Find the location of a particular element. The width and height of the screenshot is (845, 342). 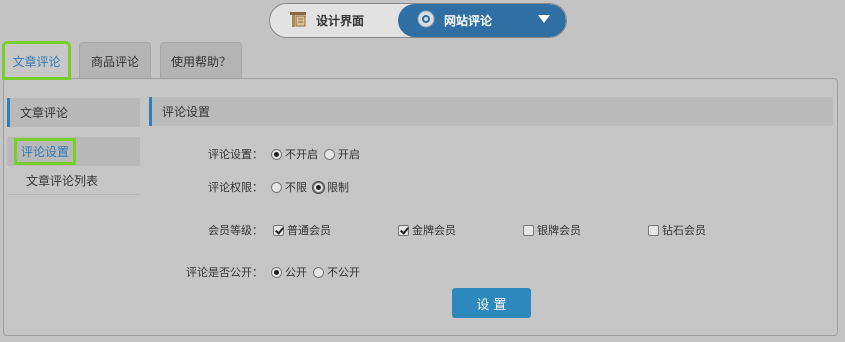

design-view-label: 设计界面 is located at coordinates (340, 21).